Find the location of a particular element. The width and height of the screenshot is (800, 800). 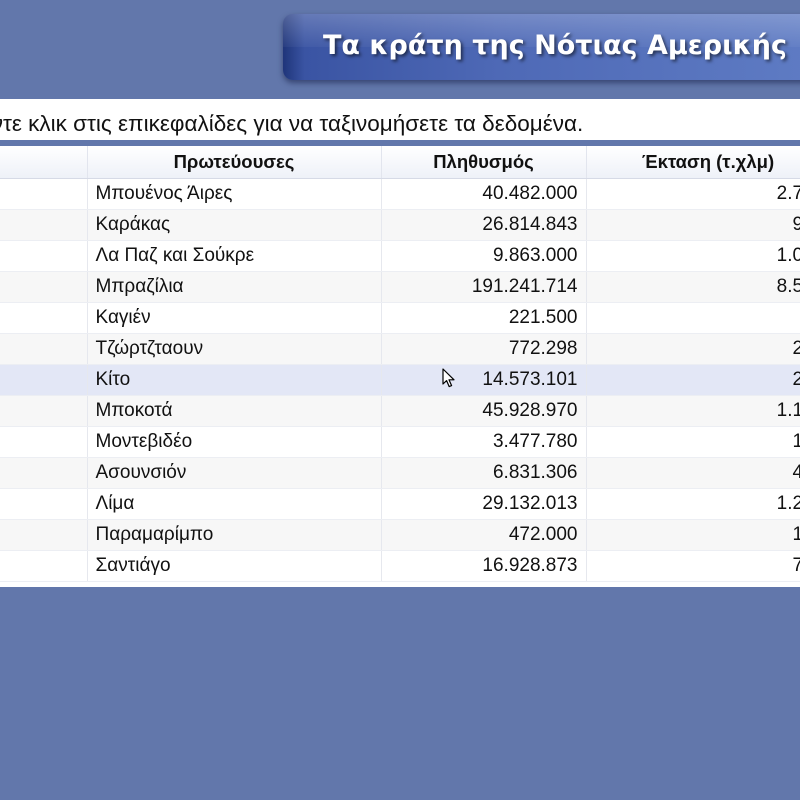

table-row: Λα Παζ και Σούκρε9.863.0001.098. is located at coordinates (400, 256).